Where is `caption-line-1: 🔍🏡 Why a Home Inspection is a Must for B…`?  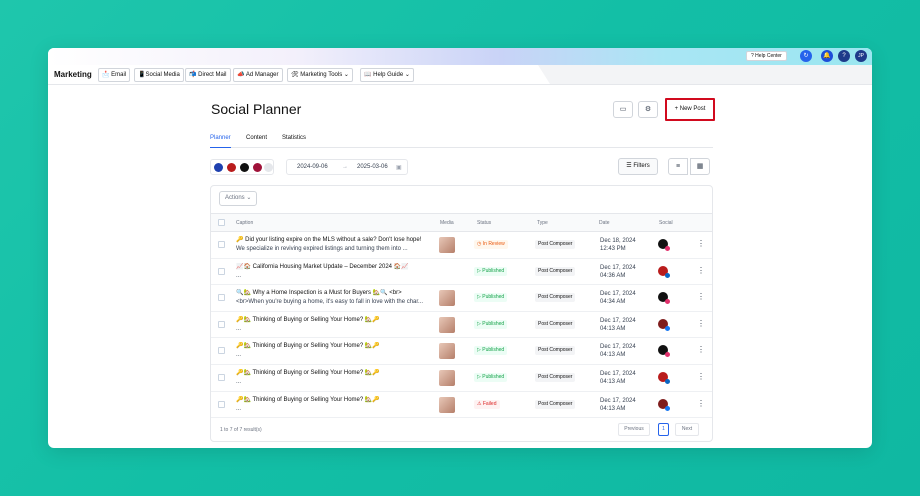 caption-line-1: 🔍🏡 Why a Home Inspection is a Must for B… is located at coordinates (319, 293).